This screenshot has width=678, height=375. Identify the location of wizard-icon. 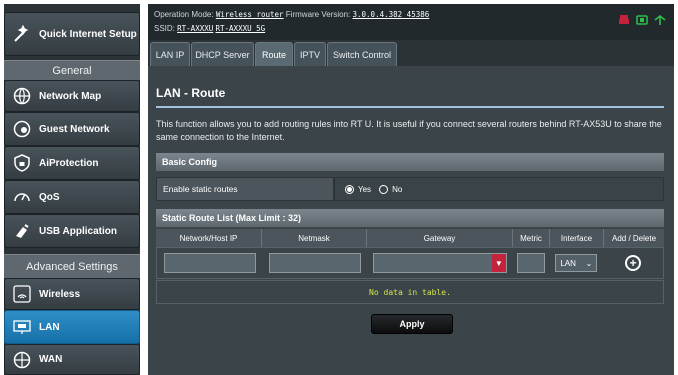
(22, 34).